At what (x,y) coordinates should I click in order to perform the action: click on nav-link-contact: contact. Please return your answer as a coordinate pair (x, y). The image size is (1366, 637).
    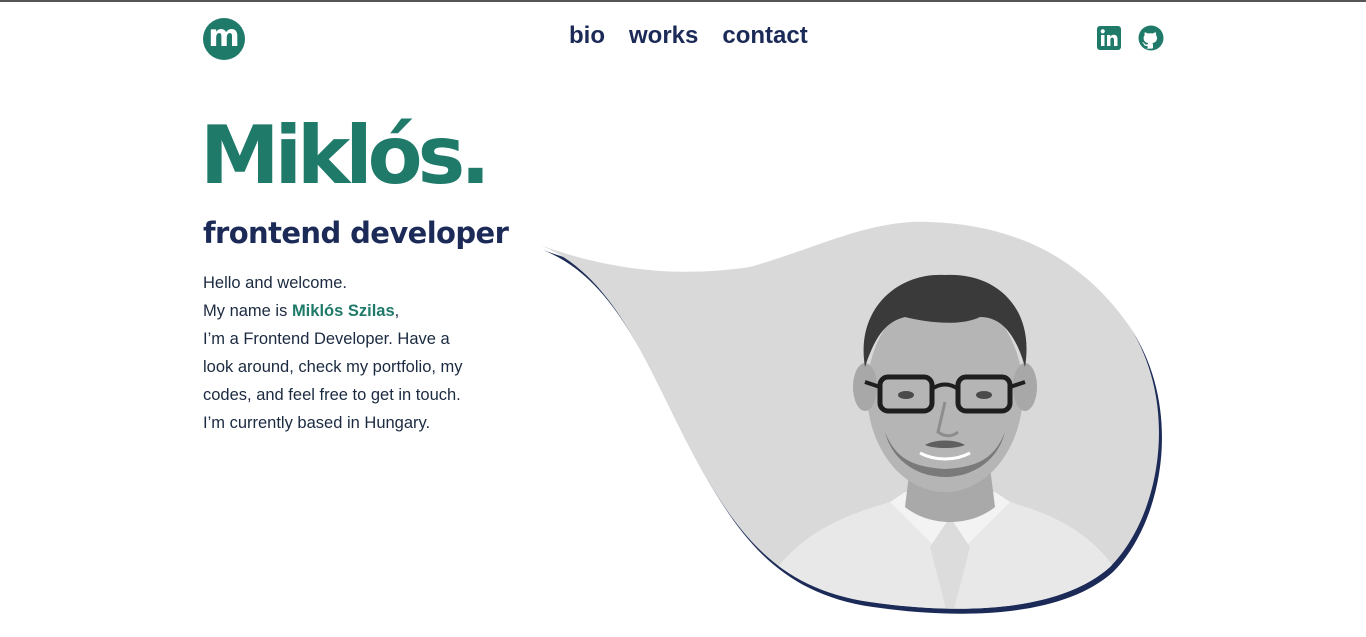
    Looking at the image, I should click on (764, 36).